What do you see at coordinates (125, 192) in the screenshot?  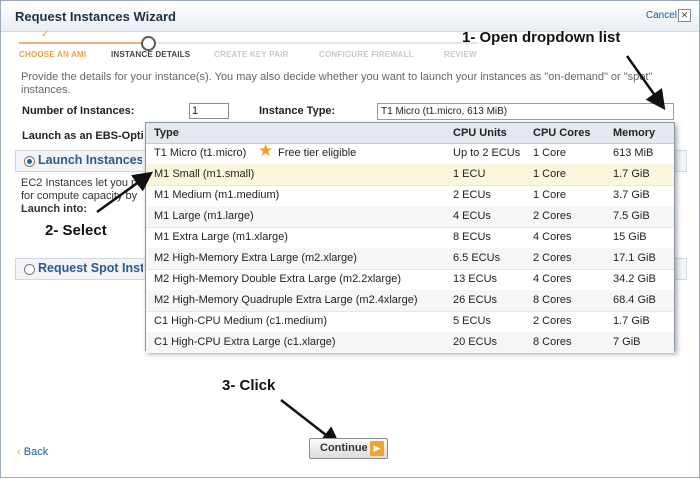 I see `arrow-to-selection-icon` at bounding box center [125, 192].